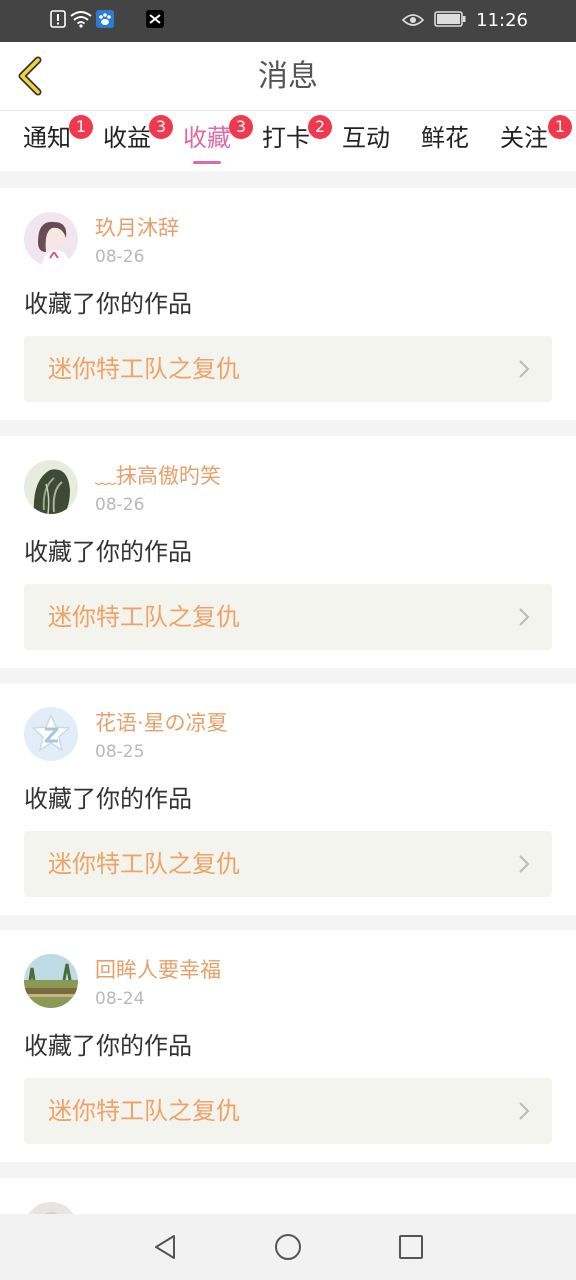 This screenshot has width=576, height=1280. I want to click on circle-home-icon, so click(288, 1247).